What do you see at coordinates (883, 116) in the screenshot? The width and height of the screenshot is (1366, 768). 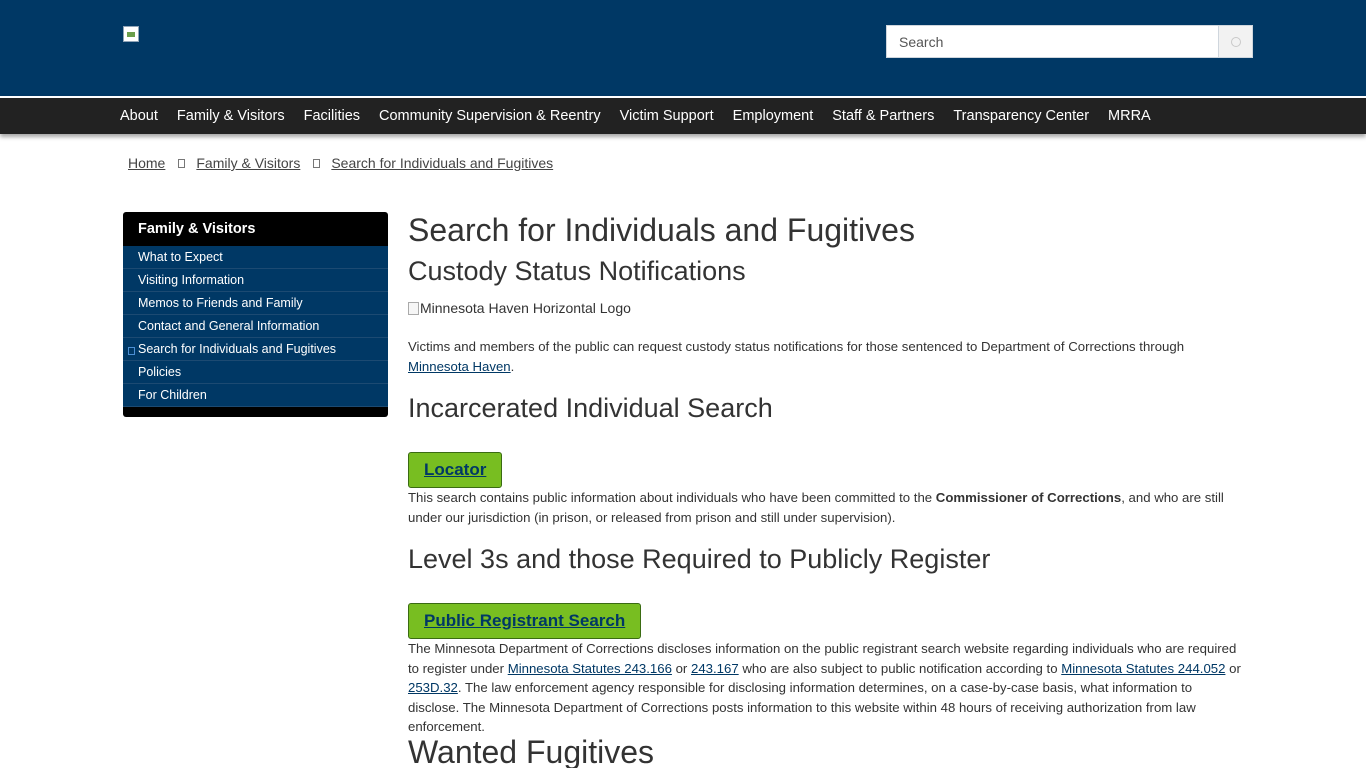 I see `nav-item-staff-partners: Staff & Partners` at bounding box center [883, 116].